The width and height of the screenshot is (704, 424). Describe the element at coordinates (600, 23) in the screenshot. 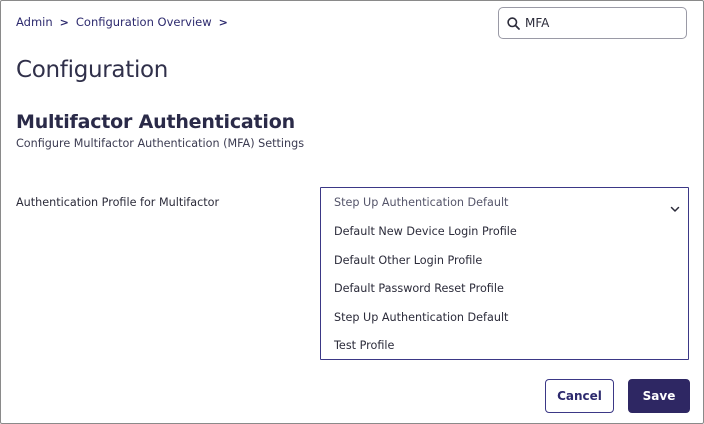

I see `search-input` at that location.